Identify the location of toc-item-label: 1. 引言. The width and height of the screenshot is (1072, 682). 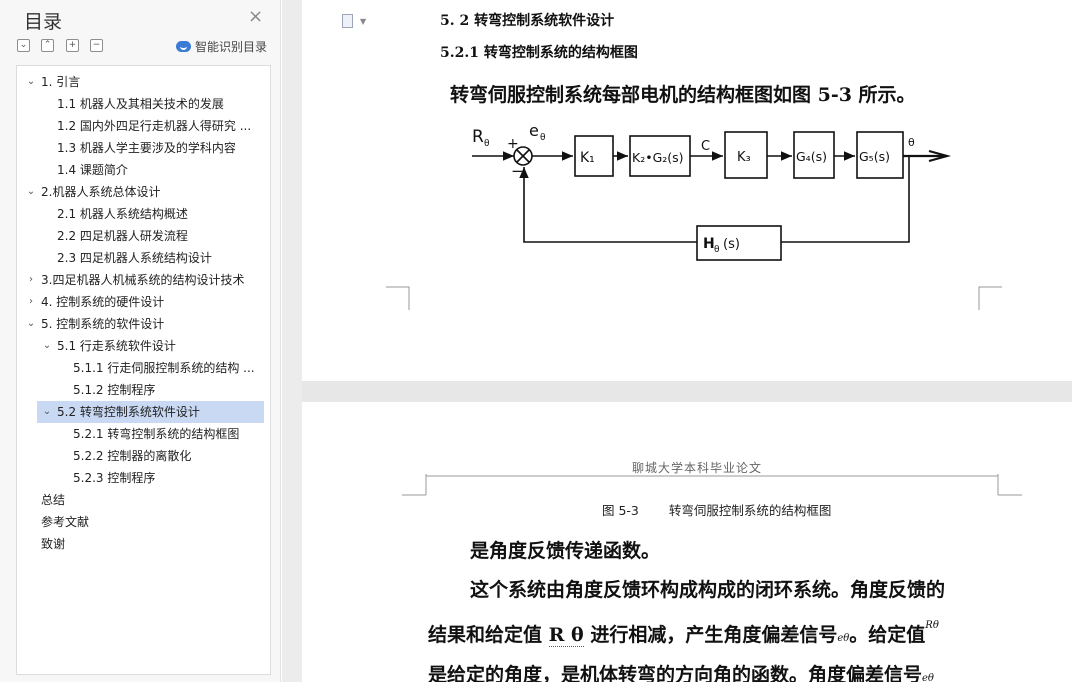
(61, 82).